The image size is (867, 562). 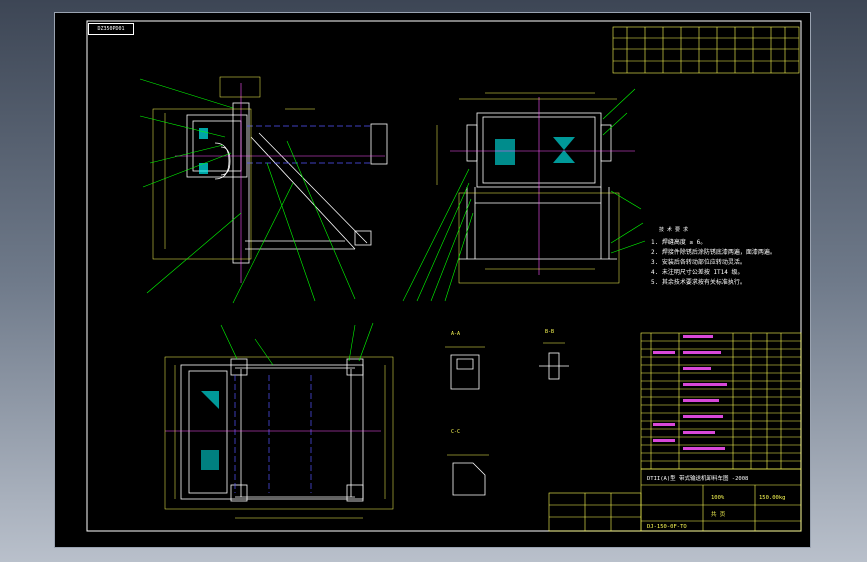 I want to click on note-4: 4. 未注明尺寸公差按 IT14 级。, so click(x=697, y=272).